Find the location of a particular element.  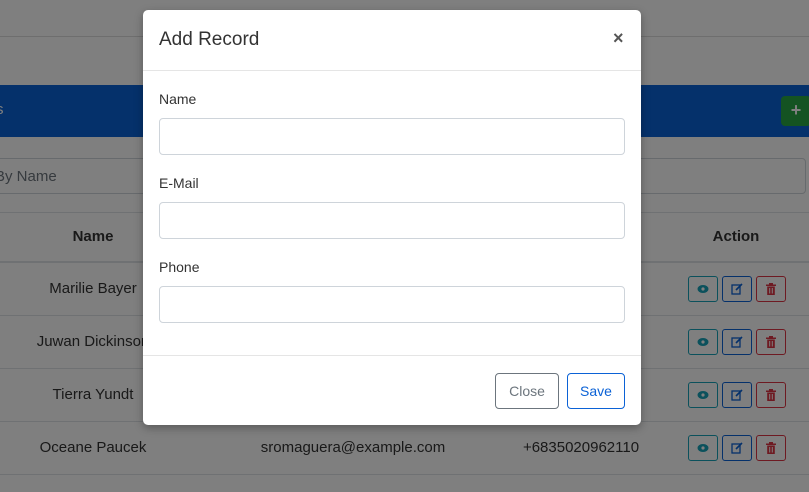

email-field is located at coordinates (392, 220).